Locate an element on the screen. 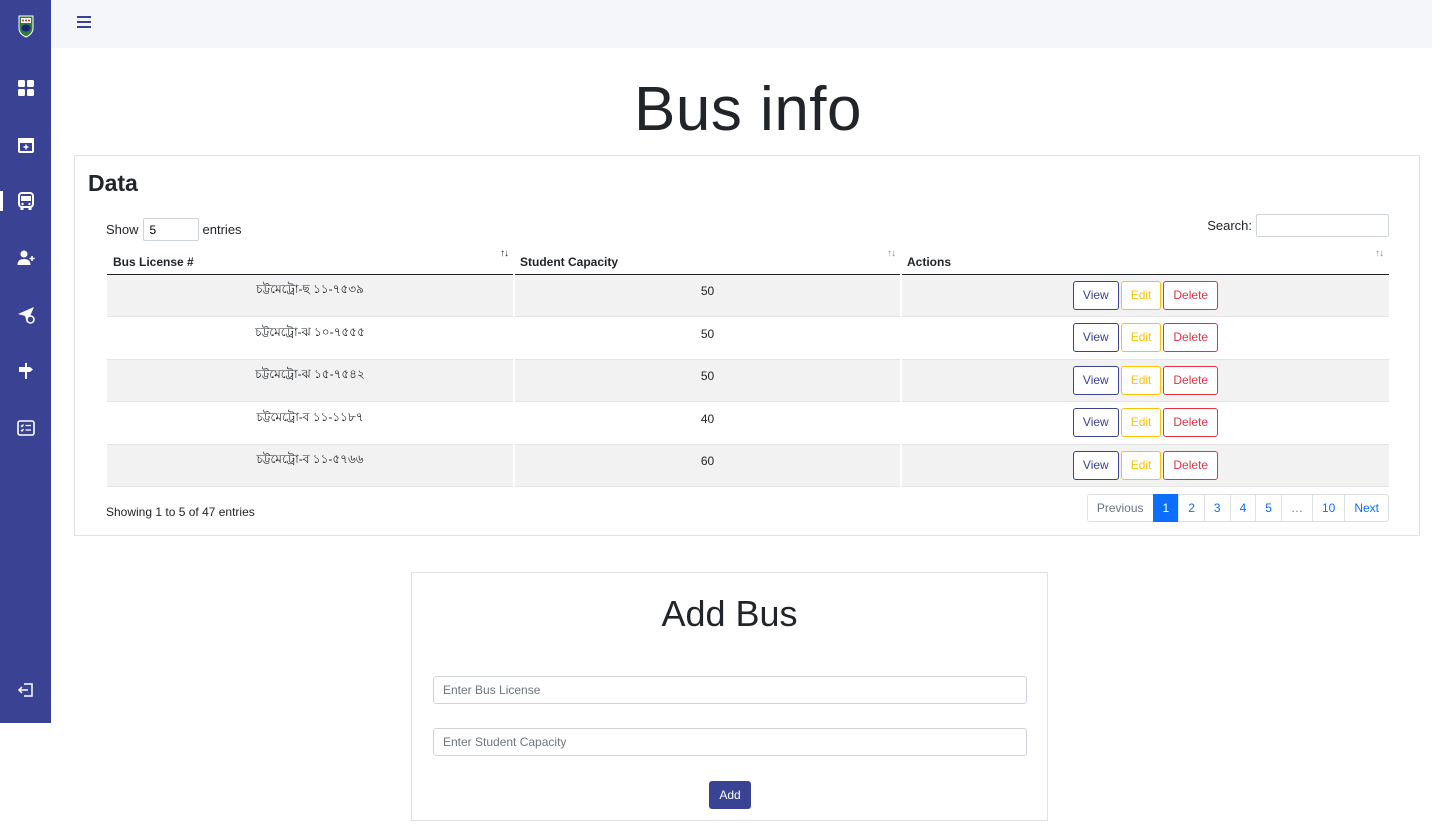 This screenshot has height=839, width=1432. list-card-icon is located at coordinates (25, 428).